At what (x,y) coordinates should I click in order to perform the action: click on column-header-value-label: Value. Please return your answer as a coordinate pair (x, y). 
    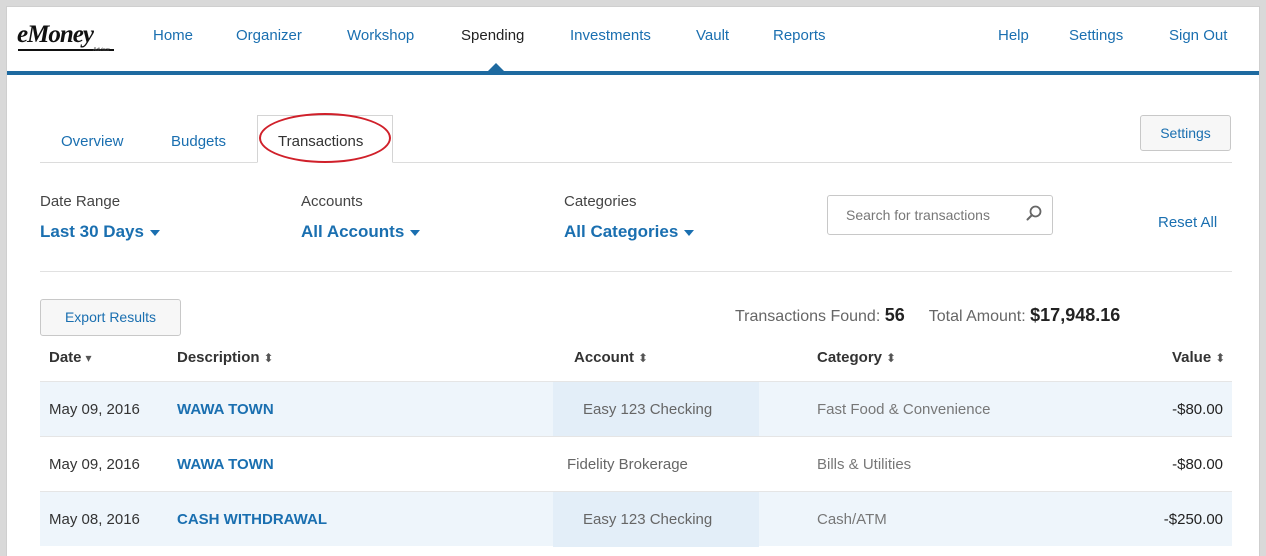
    Looking at the image, I should click on (1192, 357).